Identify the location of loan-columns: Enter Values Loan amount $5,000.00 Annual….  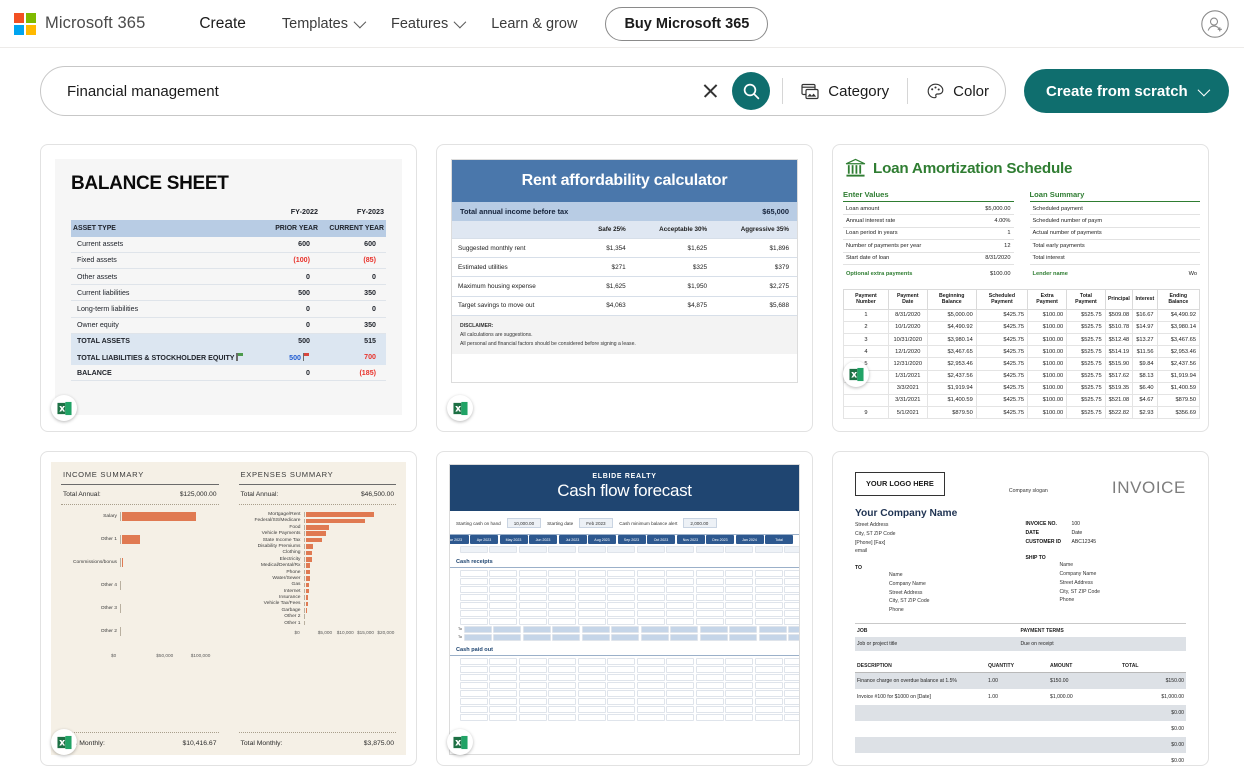
(1021, 235).